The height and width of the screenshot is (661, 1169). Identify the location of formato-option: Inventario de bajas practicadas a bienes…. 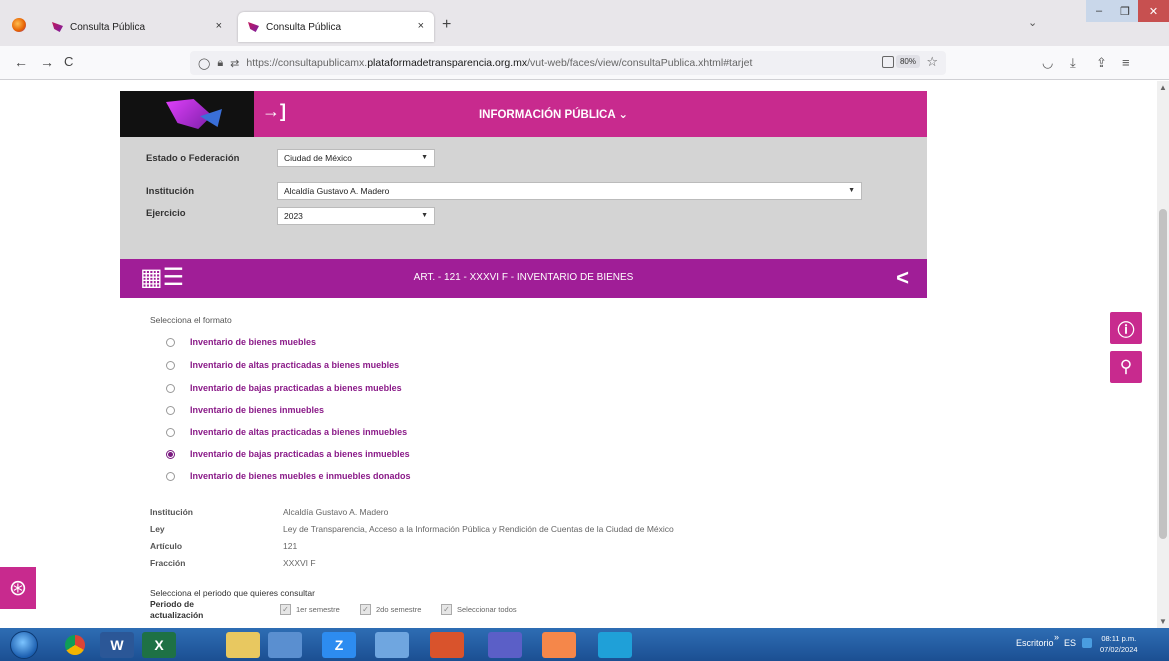
(284, 388).